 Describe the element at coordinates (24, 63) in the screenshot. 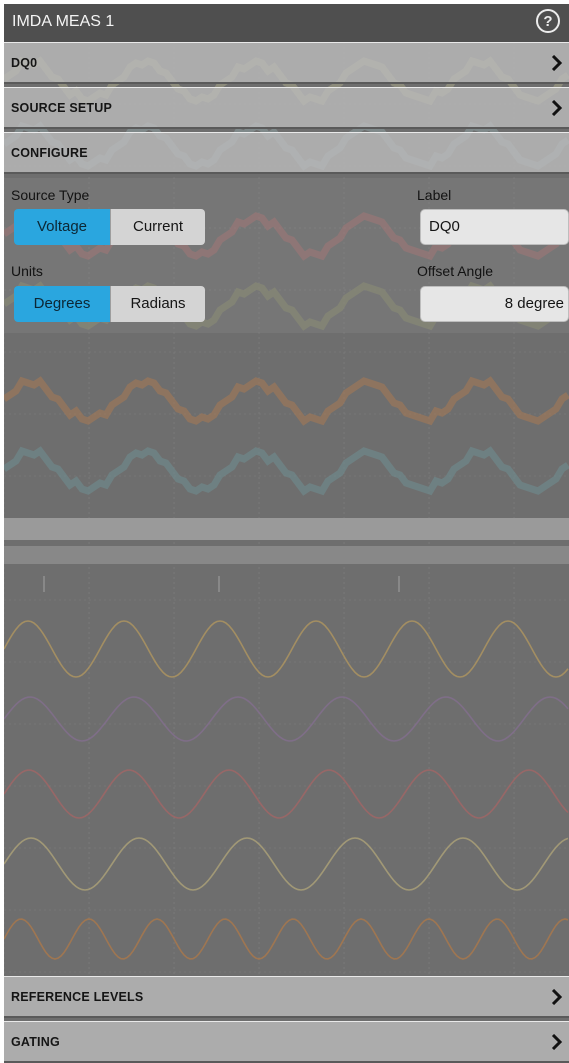

I see `section-dq0-label: DQ0` at that location.